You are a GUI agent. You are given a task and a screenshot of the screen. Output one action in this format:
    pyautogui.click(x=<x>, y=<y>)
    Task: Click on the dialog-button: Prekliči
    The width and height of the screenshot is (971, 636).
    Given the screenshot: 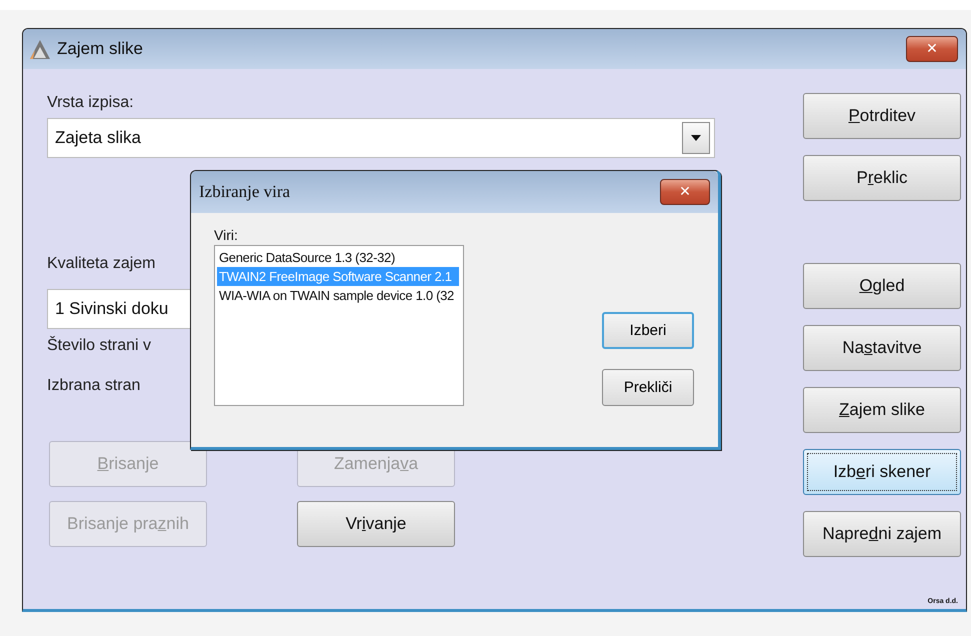 What is the action you would take?
    pyautogui.click(x=648, y=387)
    